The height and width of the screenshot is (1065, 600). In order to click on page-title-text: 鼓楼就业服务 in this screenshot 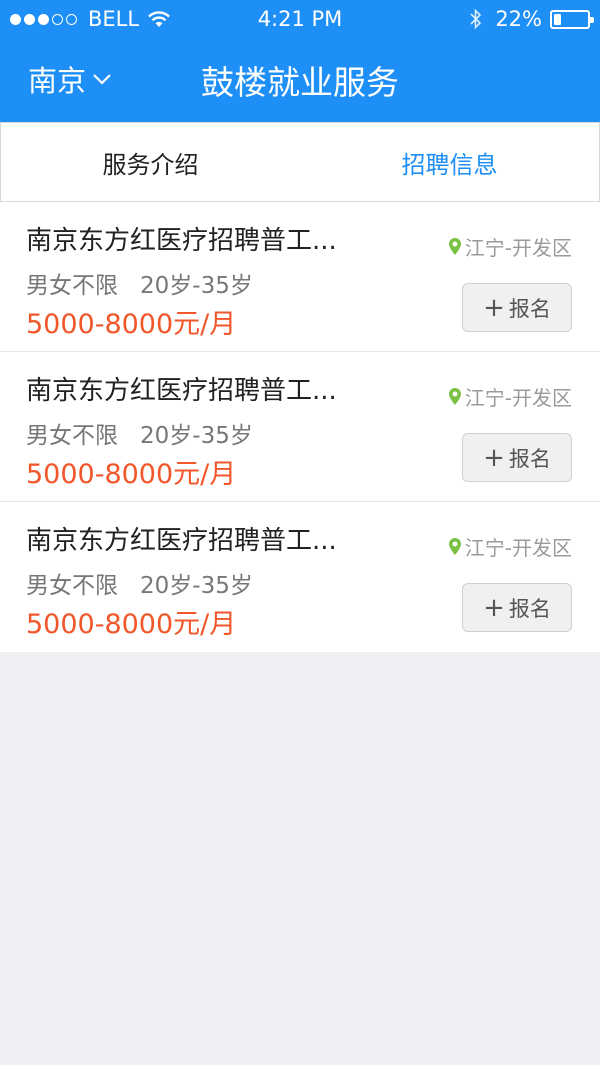, I will do `click(300, 82)`.